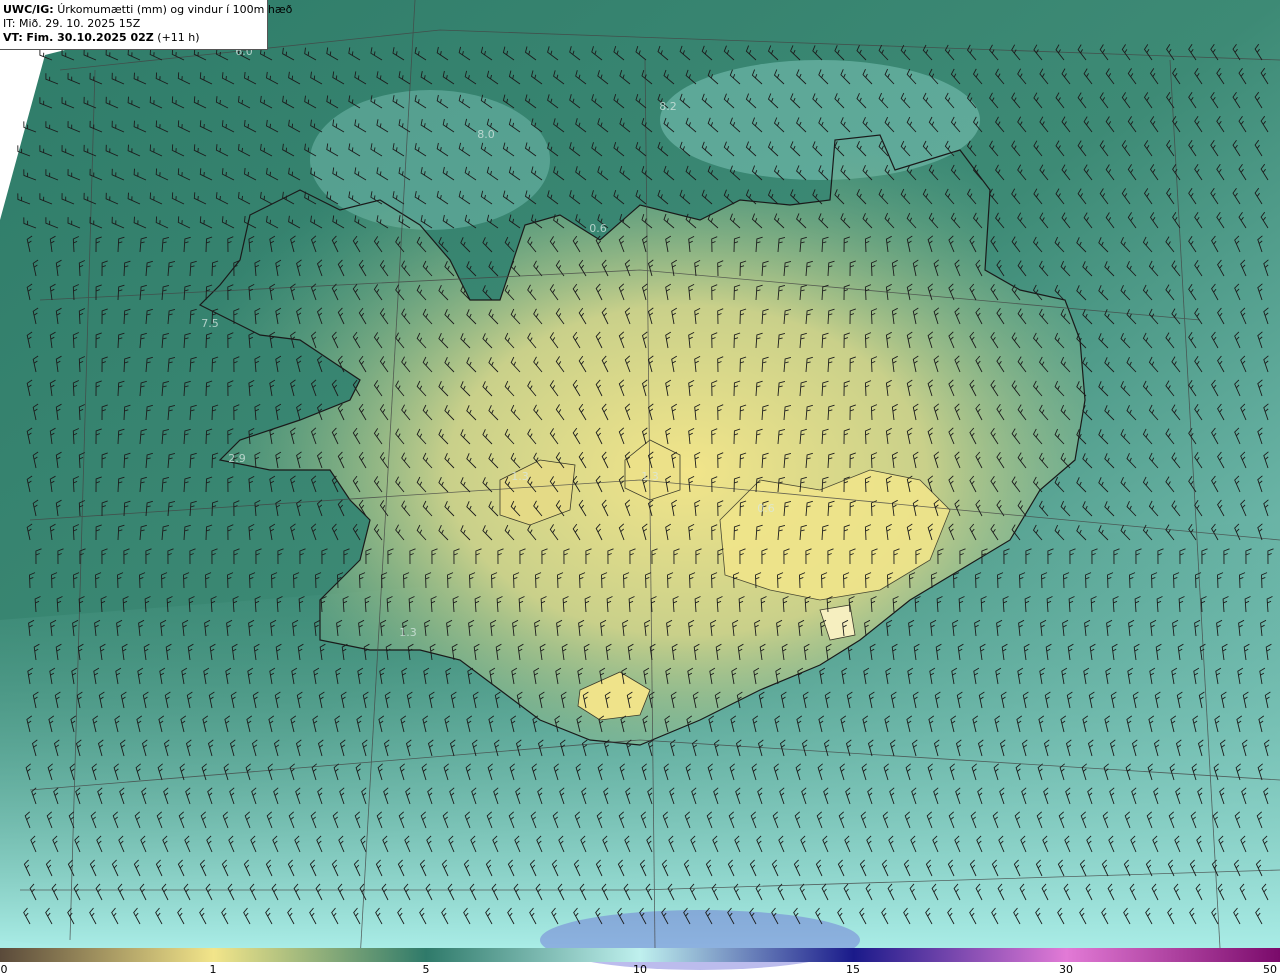 The image size is (1280, 978). What do you see at coordinates (426, 969) in the screenshot?
I see `colorbar-tick-5: 5` at bounding box center [426, 969].